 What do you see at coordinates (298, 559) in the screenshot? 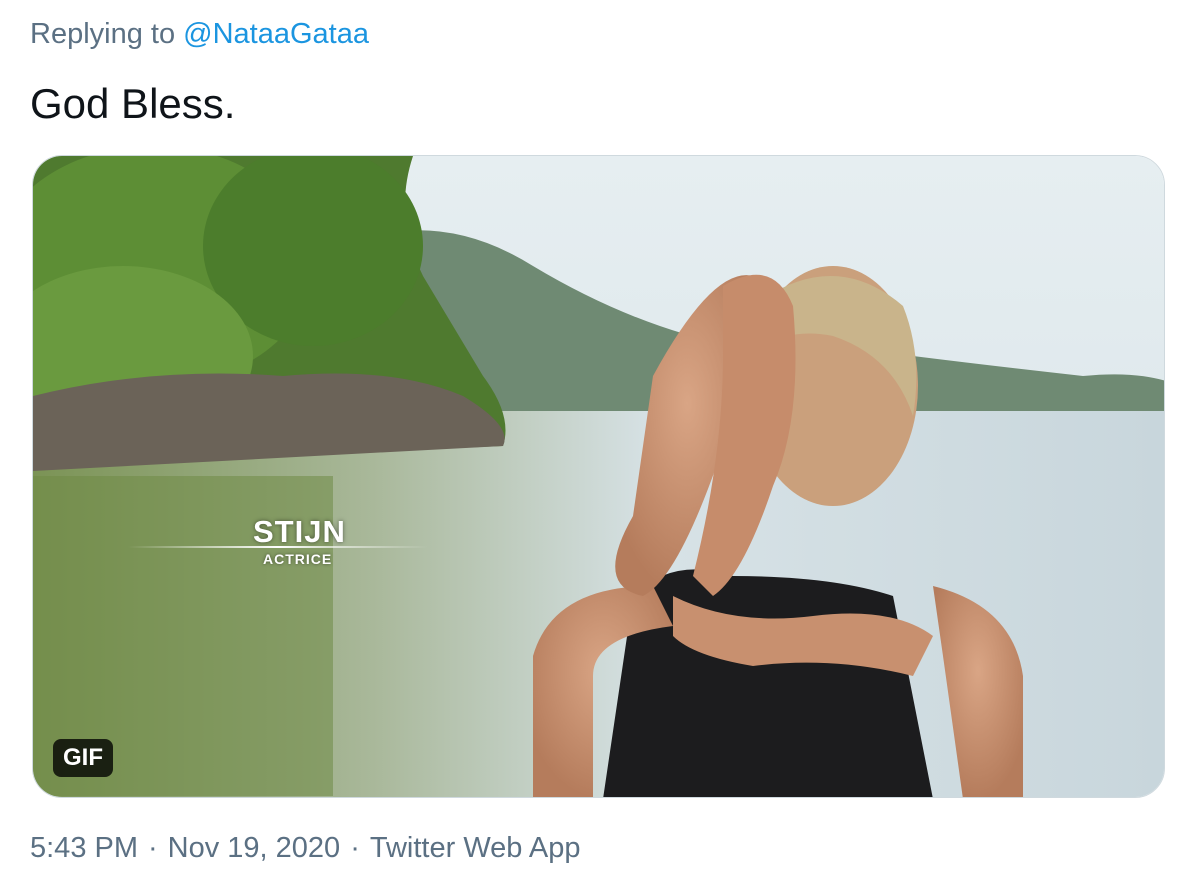
I see `caption-subtitle: ACTRICE` at bounding box center [298, 559].